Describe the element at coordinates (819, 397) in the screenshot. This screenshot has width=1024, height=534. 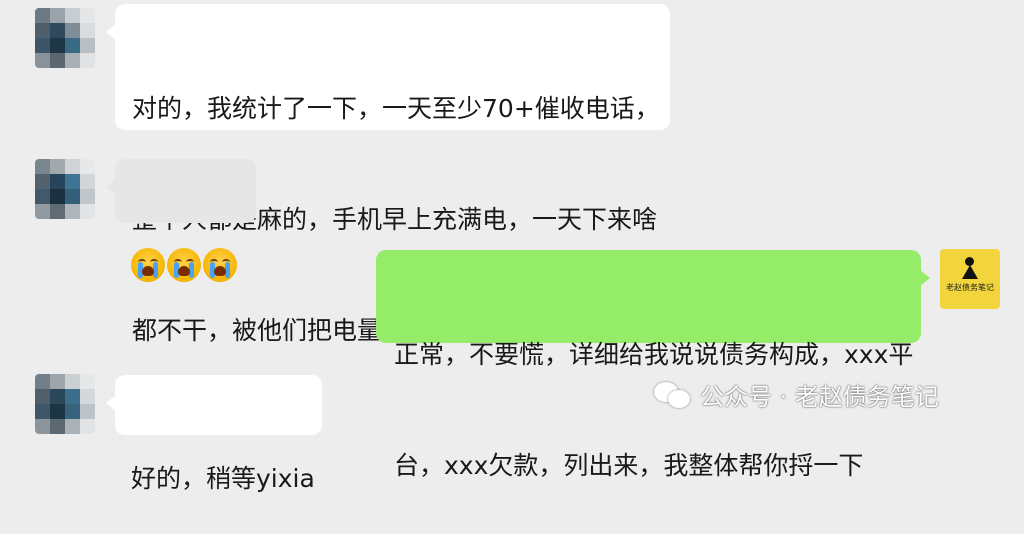
I see `watermark-text: 公众号 · 老赵债务笔记` at that location.